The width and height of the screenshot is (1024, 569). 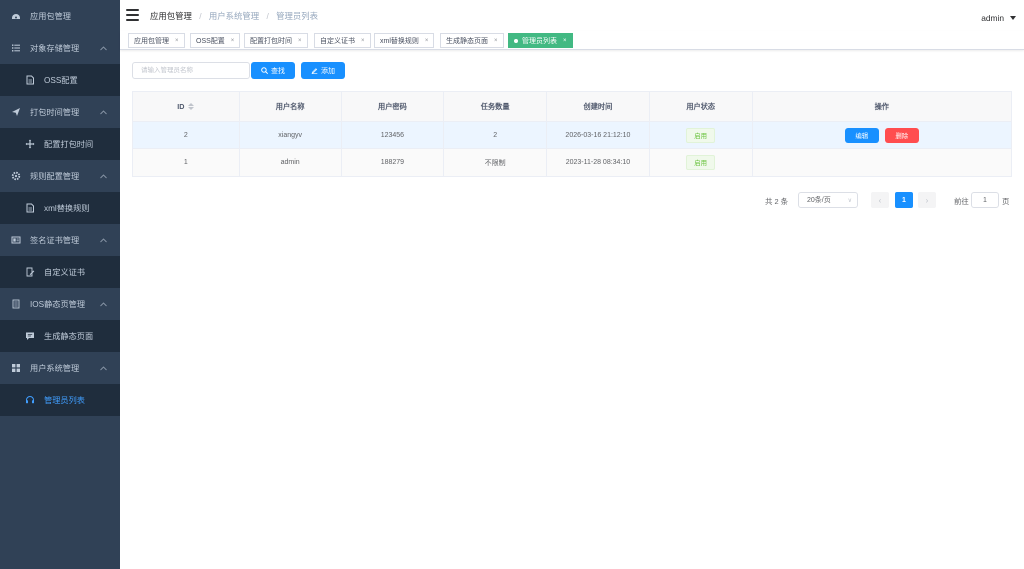 I want to click on goto-suffix: 页, so click(x=1006, y=201).